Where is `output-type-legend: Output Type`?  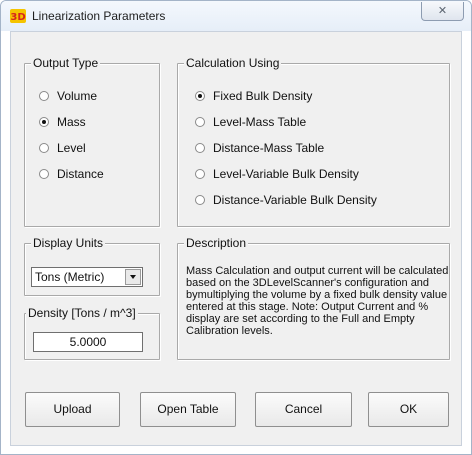 output-type-legend: Output Type is located at coordinates (66, 63).